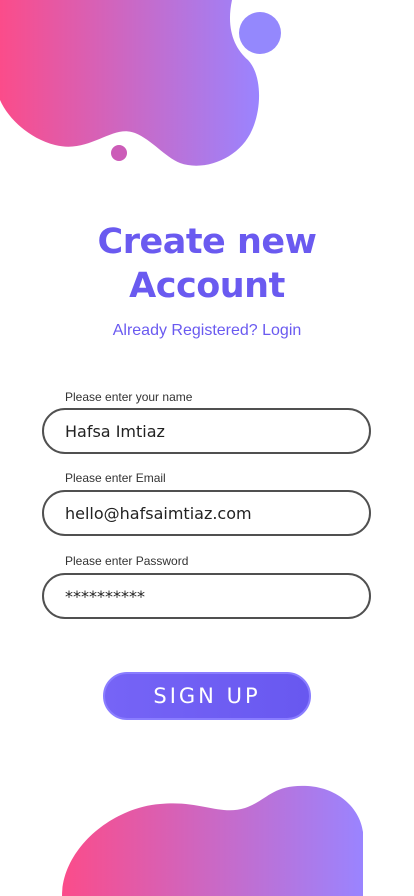 The width and height of the screenshot is (414, 896). Describe the element at coordinates (207, 331) in the screenshot. I see `login-link: Already Registered? Login` at that location.